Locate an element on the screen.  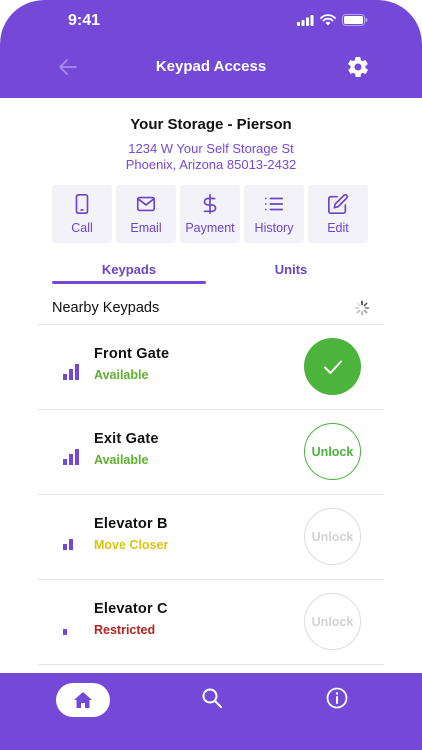
settings-gear-icon is located at coordinates (358, 67).